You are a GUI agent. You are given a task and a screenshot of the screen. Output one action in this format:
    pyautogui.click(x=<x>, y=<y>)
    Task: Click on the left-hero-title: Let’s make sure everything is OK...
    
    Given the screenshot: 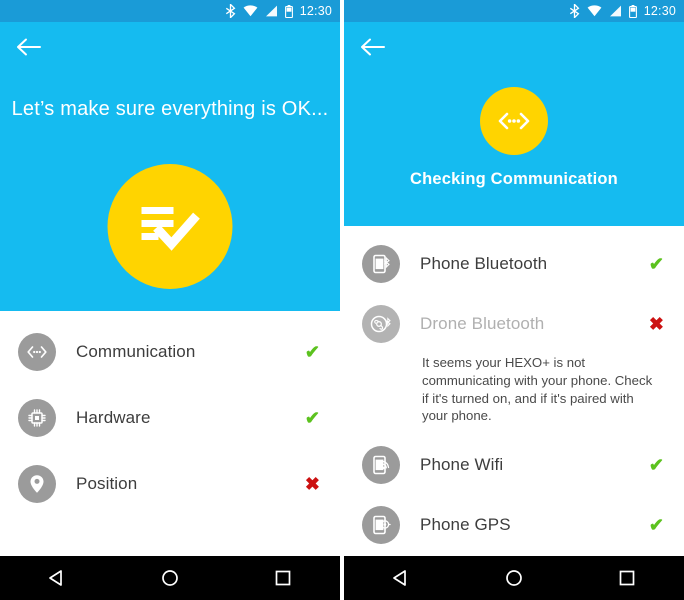 What is the action you would take?
    pyautogui.click(x=170, y=109)
    